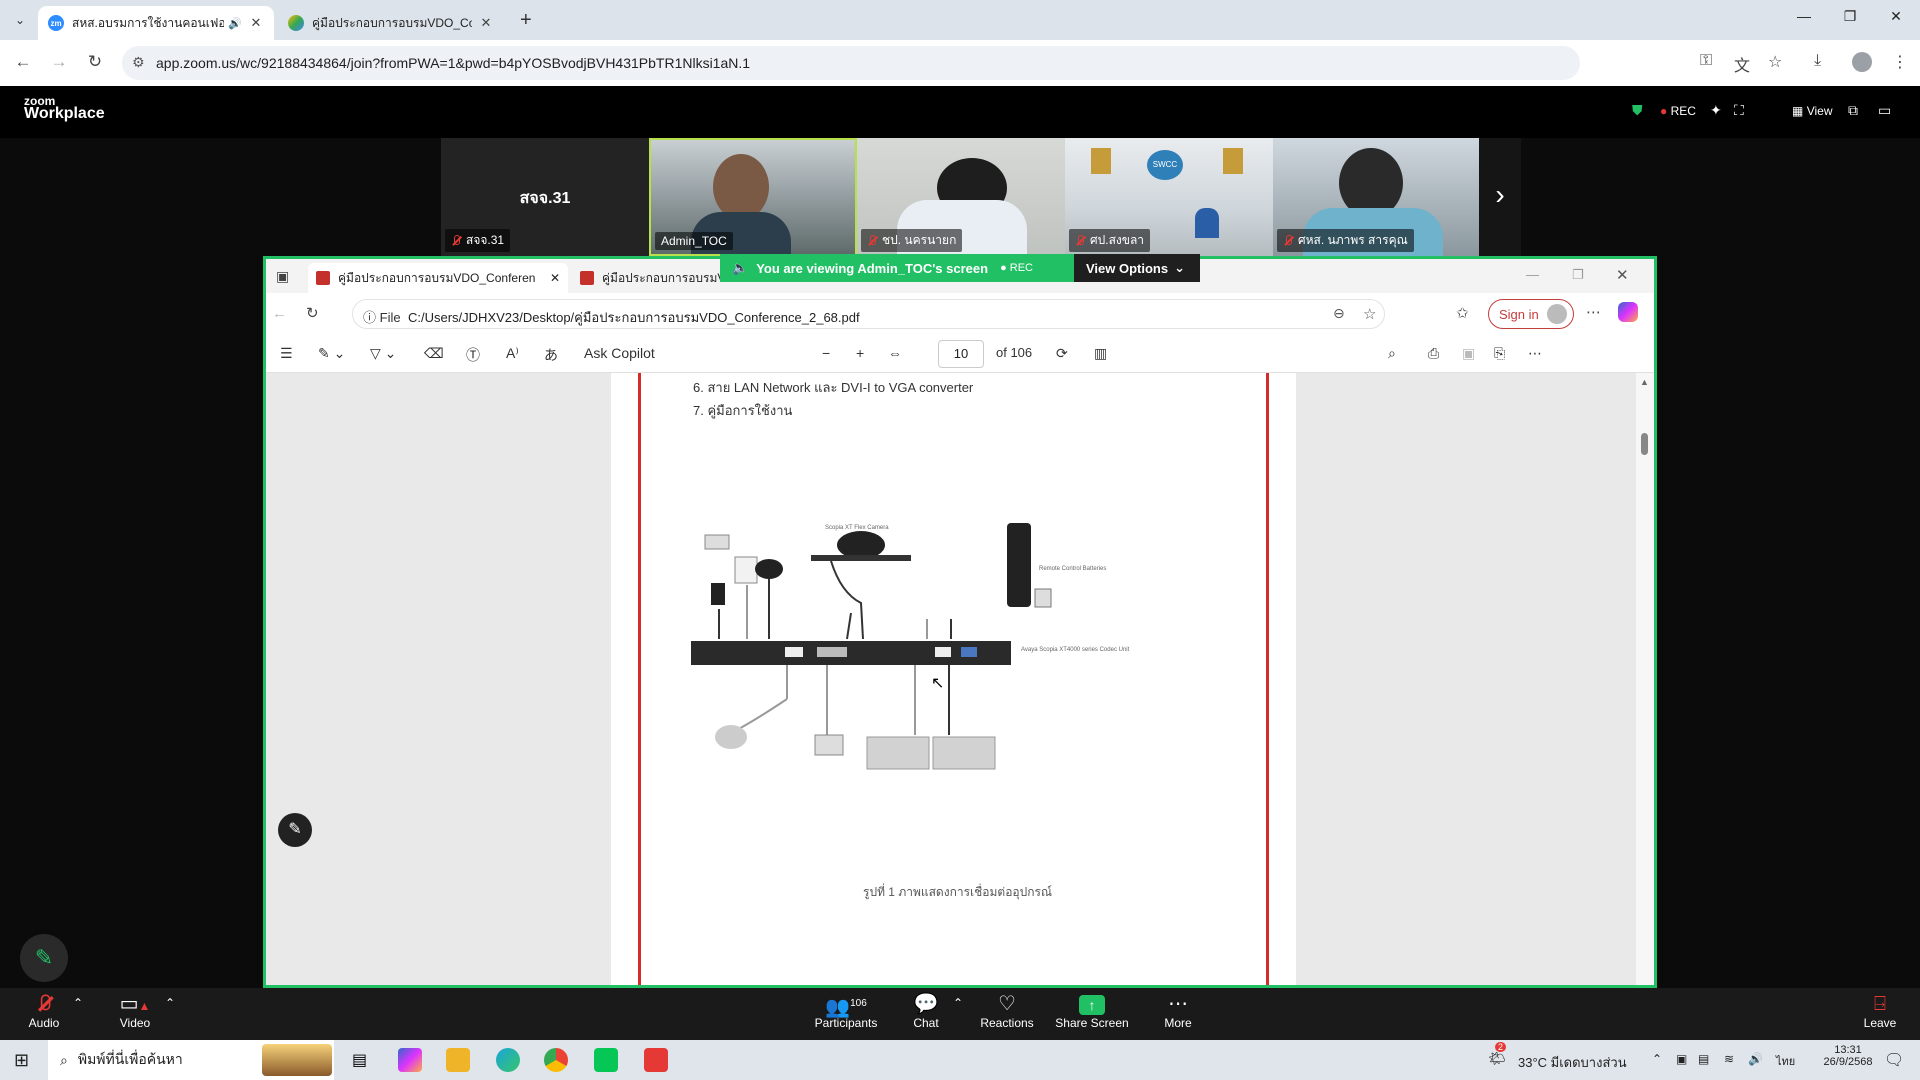 This screenshot has width=1920, height=1080. What do you see at coordinates (1785, 1061) in the screenshot?
I see `language-indicator: ไทย` at bounding box center [1785, 1061].